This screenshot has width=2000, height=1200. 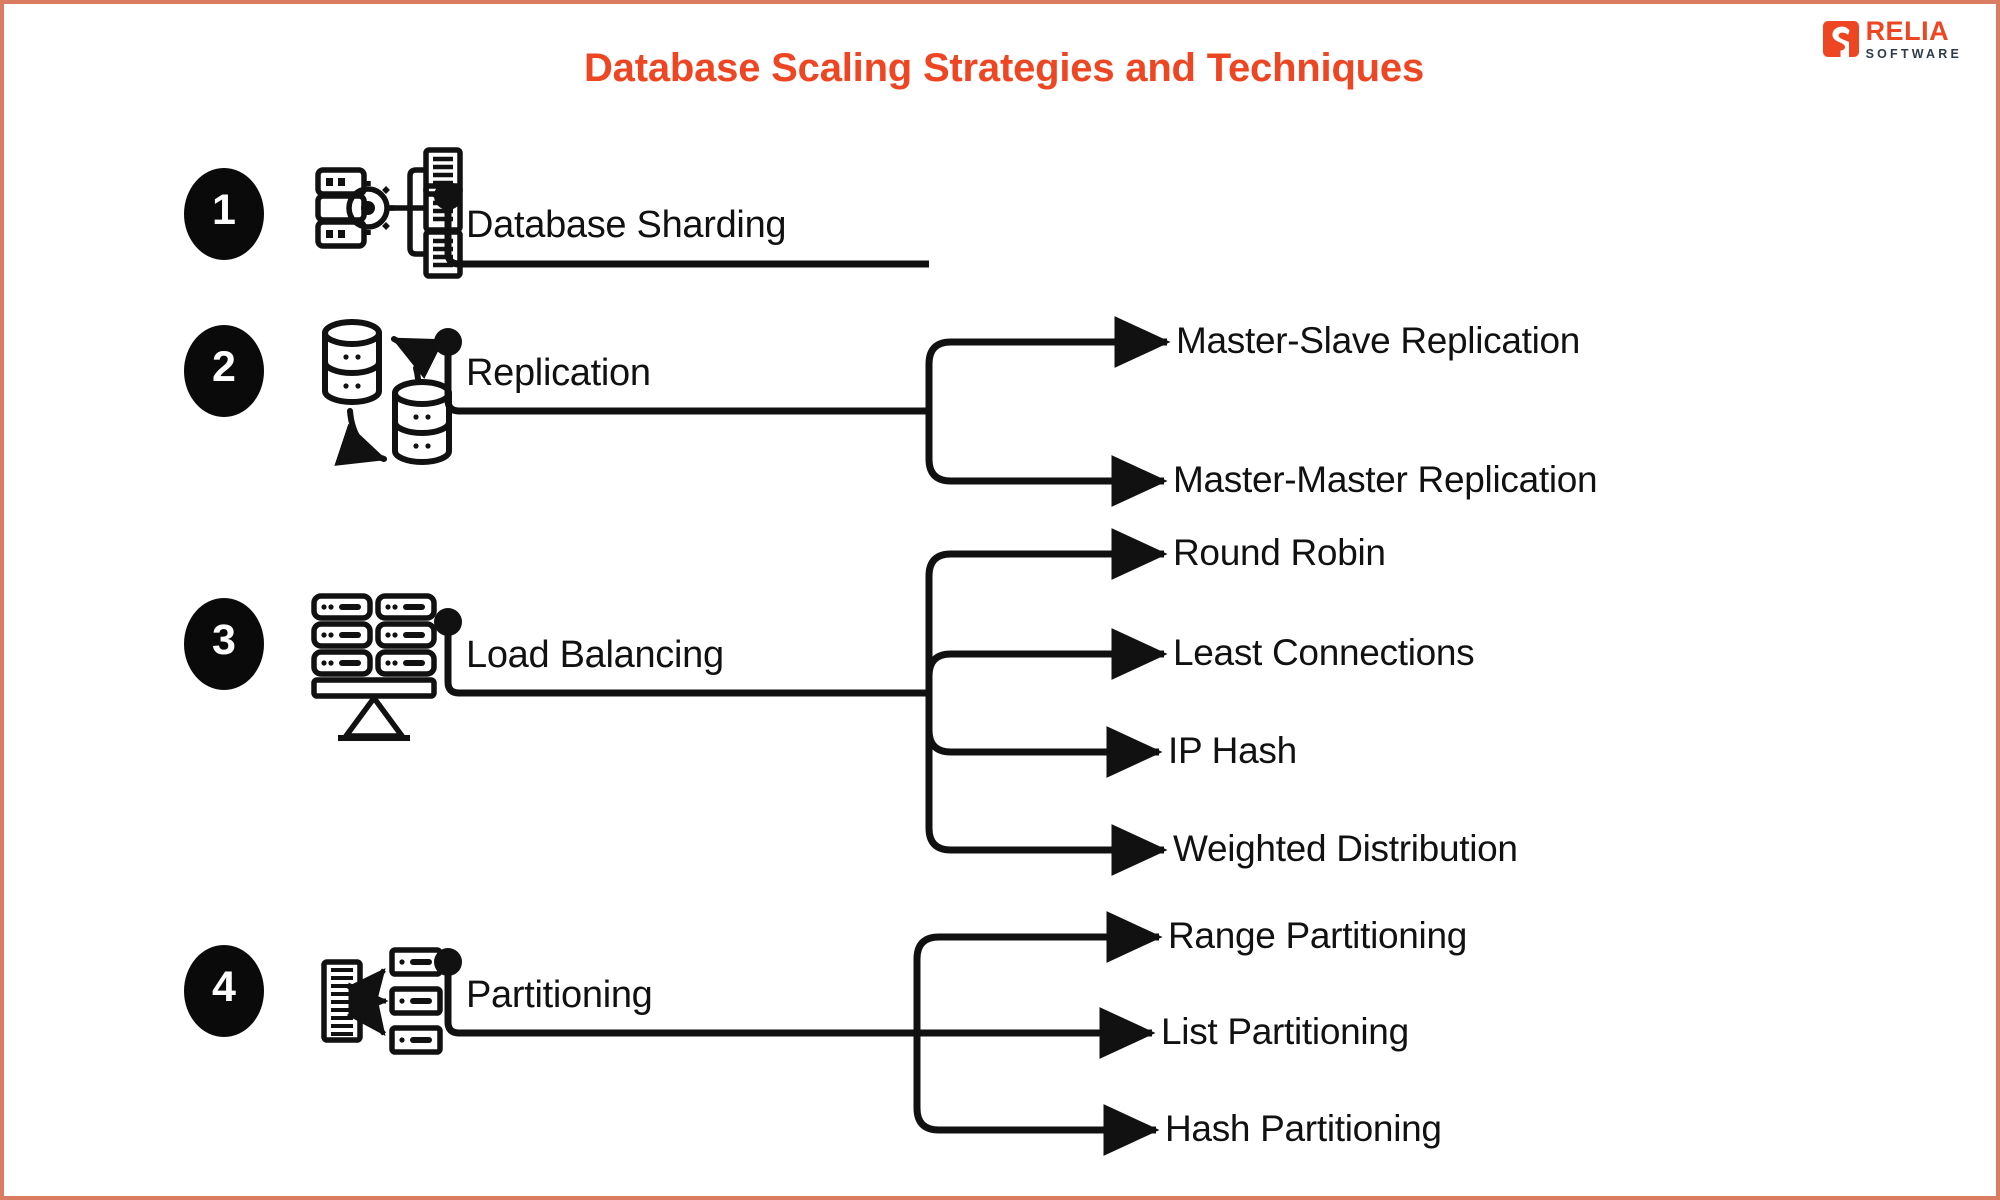 What do you see at coordinates (595, 655) in the screenshot?
I see `node-label-load-balancing: Load Balancing` at bounding box center [595, 655].